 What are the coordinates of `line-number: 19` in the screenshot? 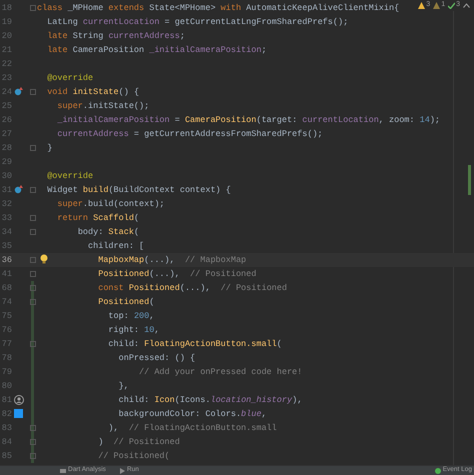 It's located at (7, 22).